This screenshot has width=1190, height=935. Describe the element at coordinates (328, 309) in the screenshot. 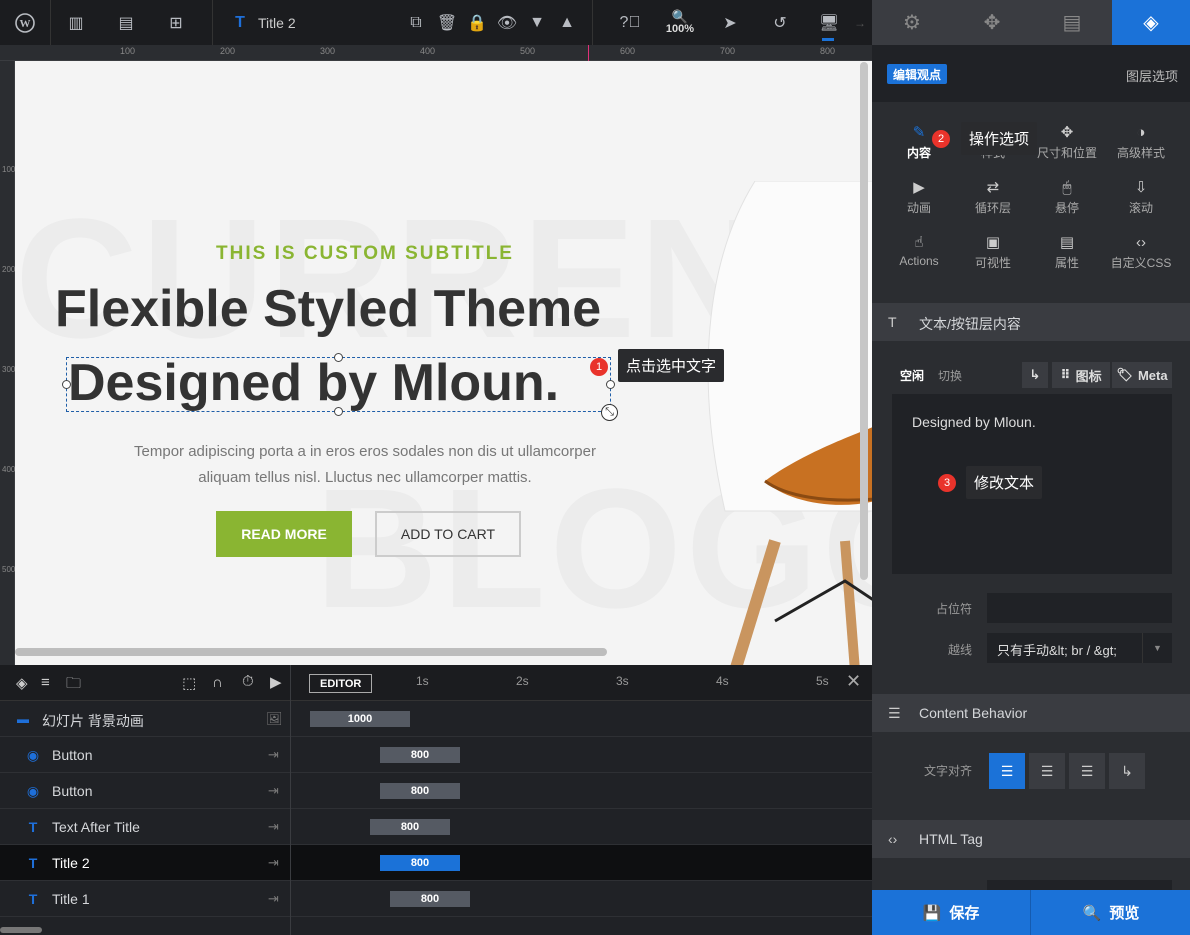

I see `slide-title-1: Flexible Styled Theme` at that location.